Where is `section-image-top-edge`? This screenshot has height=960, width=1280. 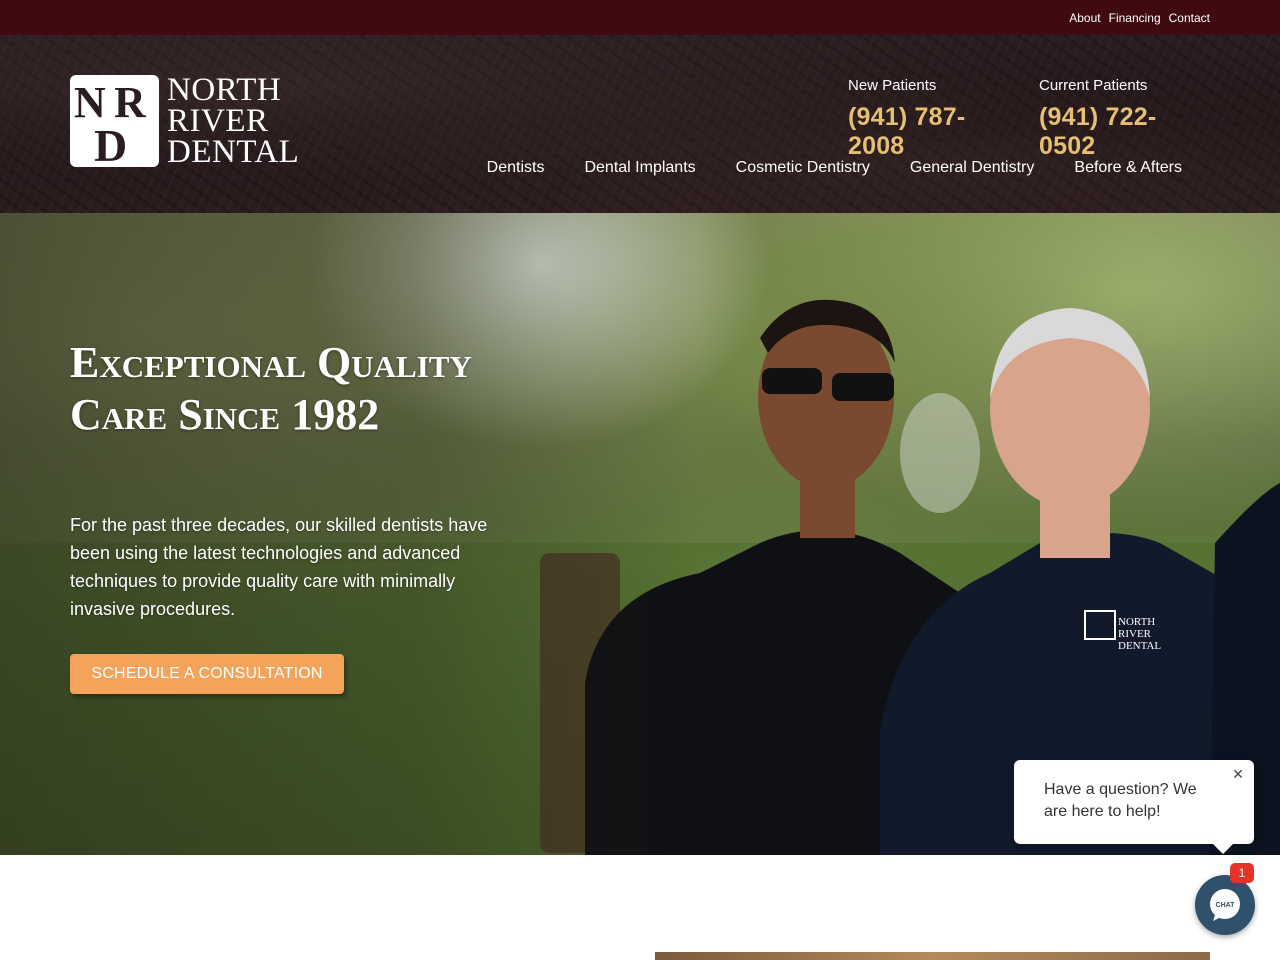 section-image-top-edge is located at coordinates (932, 956).